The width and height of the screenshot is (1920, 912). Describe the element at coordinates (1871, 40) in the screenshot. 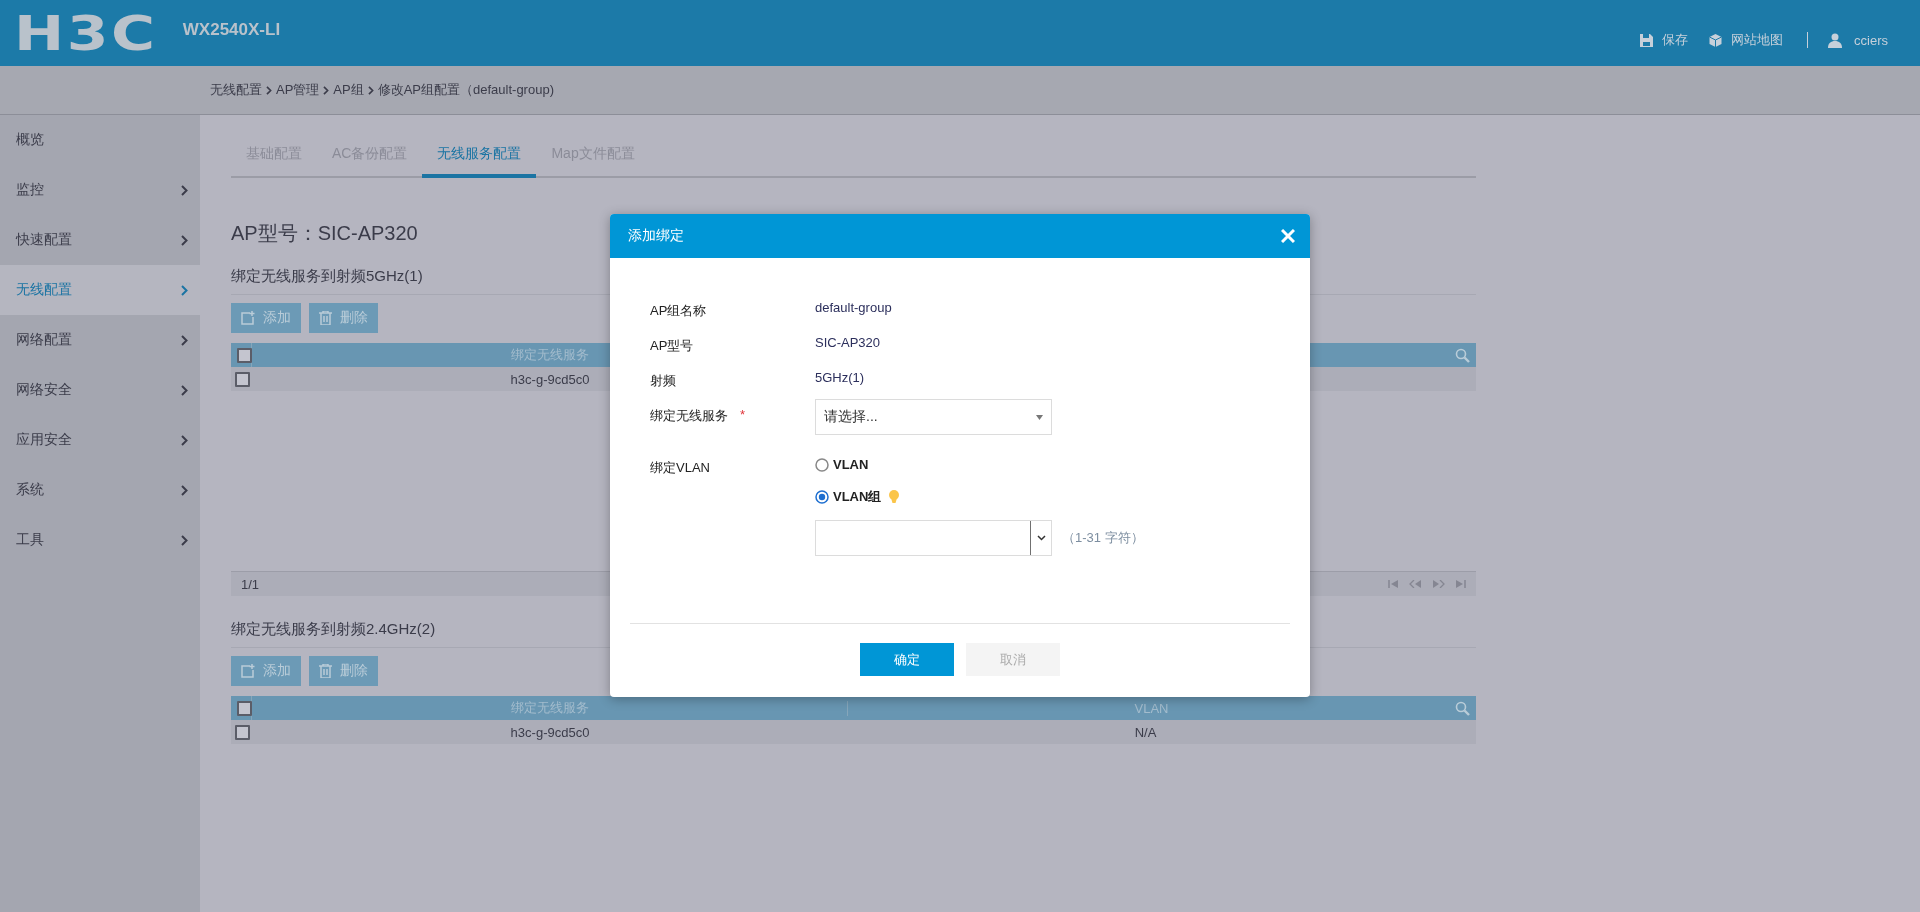

I see `user-name: cciers` at that location.